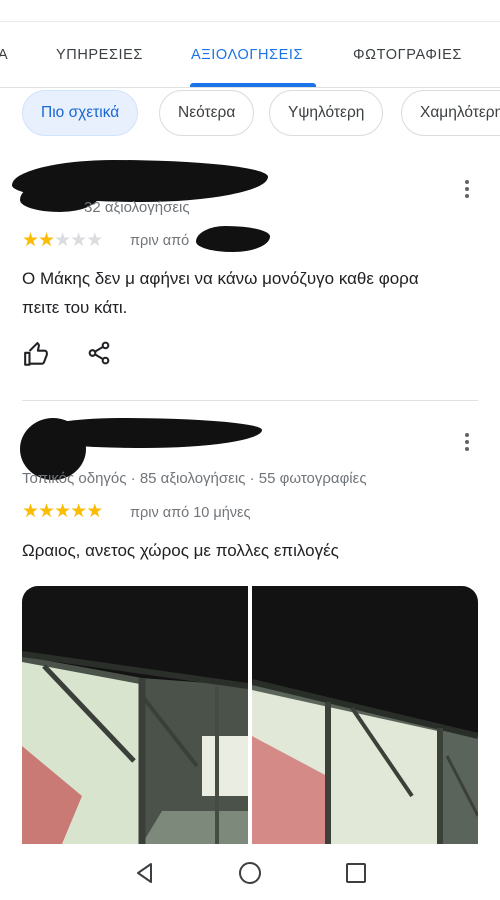 The height and width of the screenshot is (900, 500). Describe the element at coordinates (253, 85) in the screenshot. I see `active-tab-indicator` at that location.